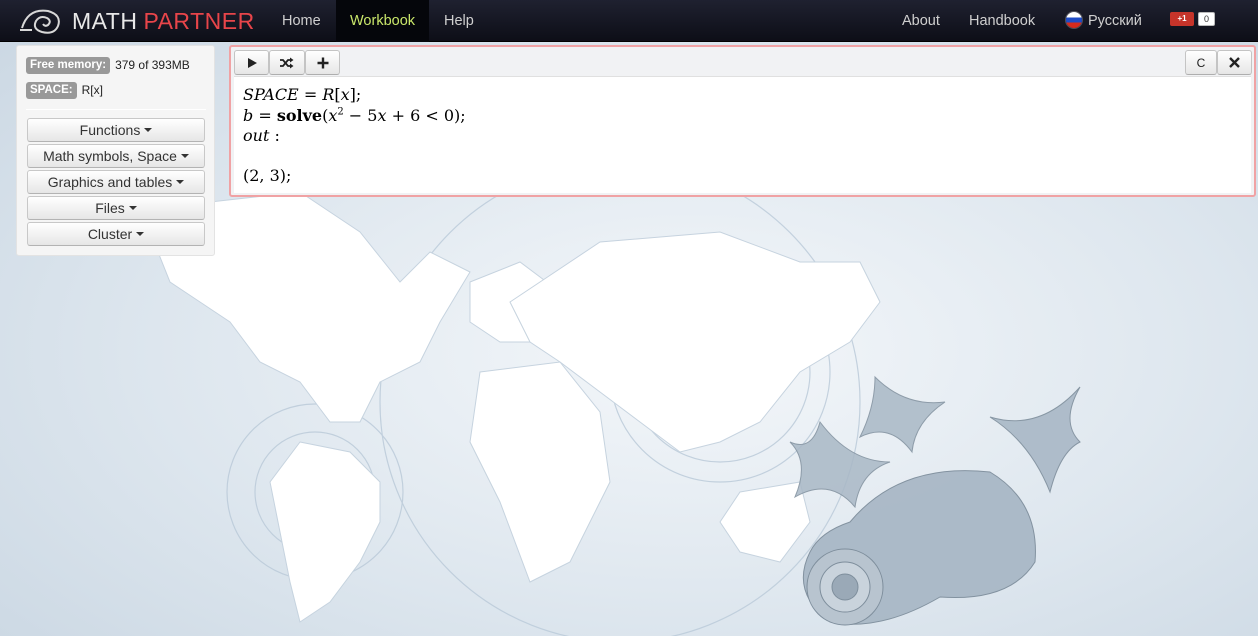  What do you see at coordinates (1182, 19) in the screenshot?
I see `gplus-button: +1` at bounding box center [1182, 19].